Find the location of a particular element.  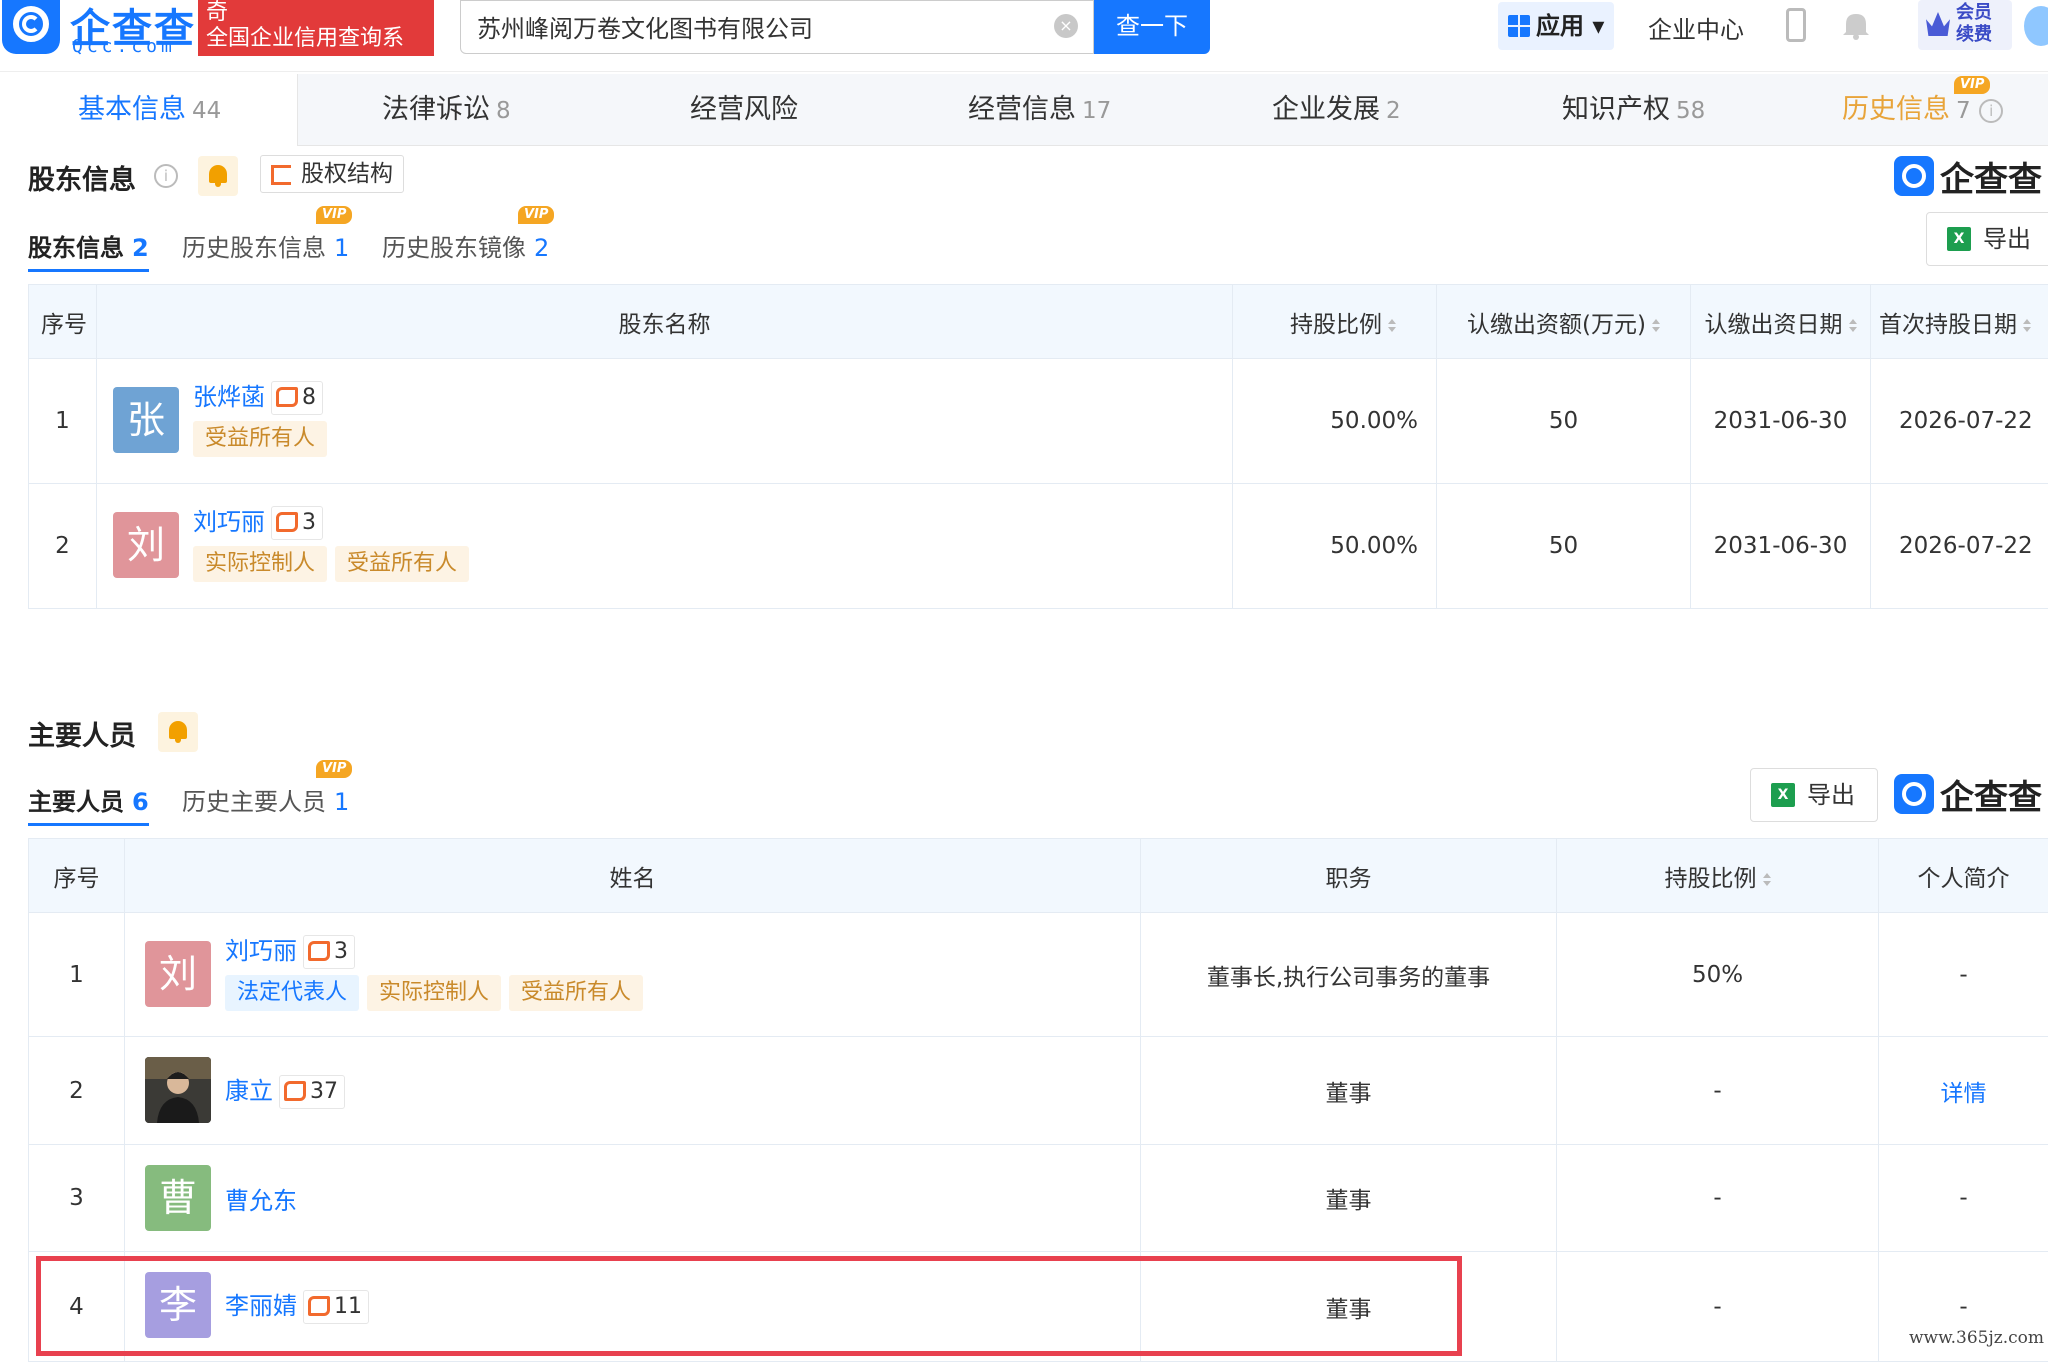

person-name-row: 康立37 is located at coordinates (285, 1090).